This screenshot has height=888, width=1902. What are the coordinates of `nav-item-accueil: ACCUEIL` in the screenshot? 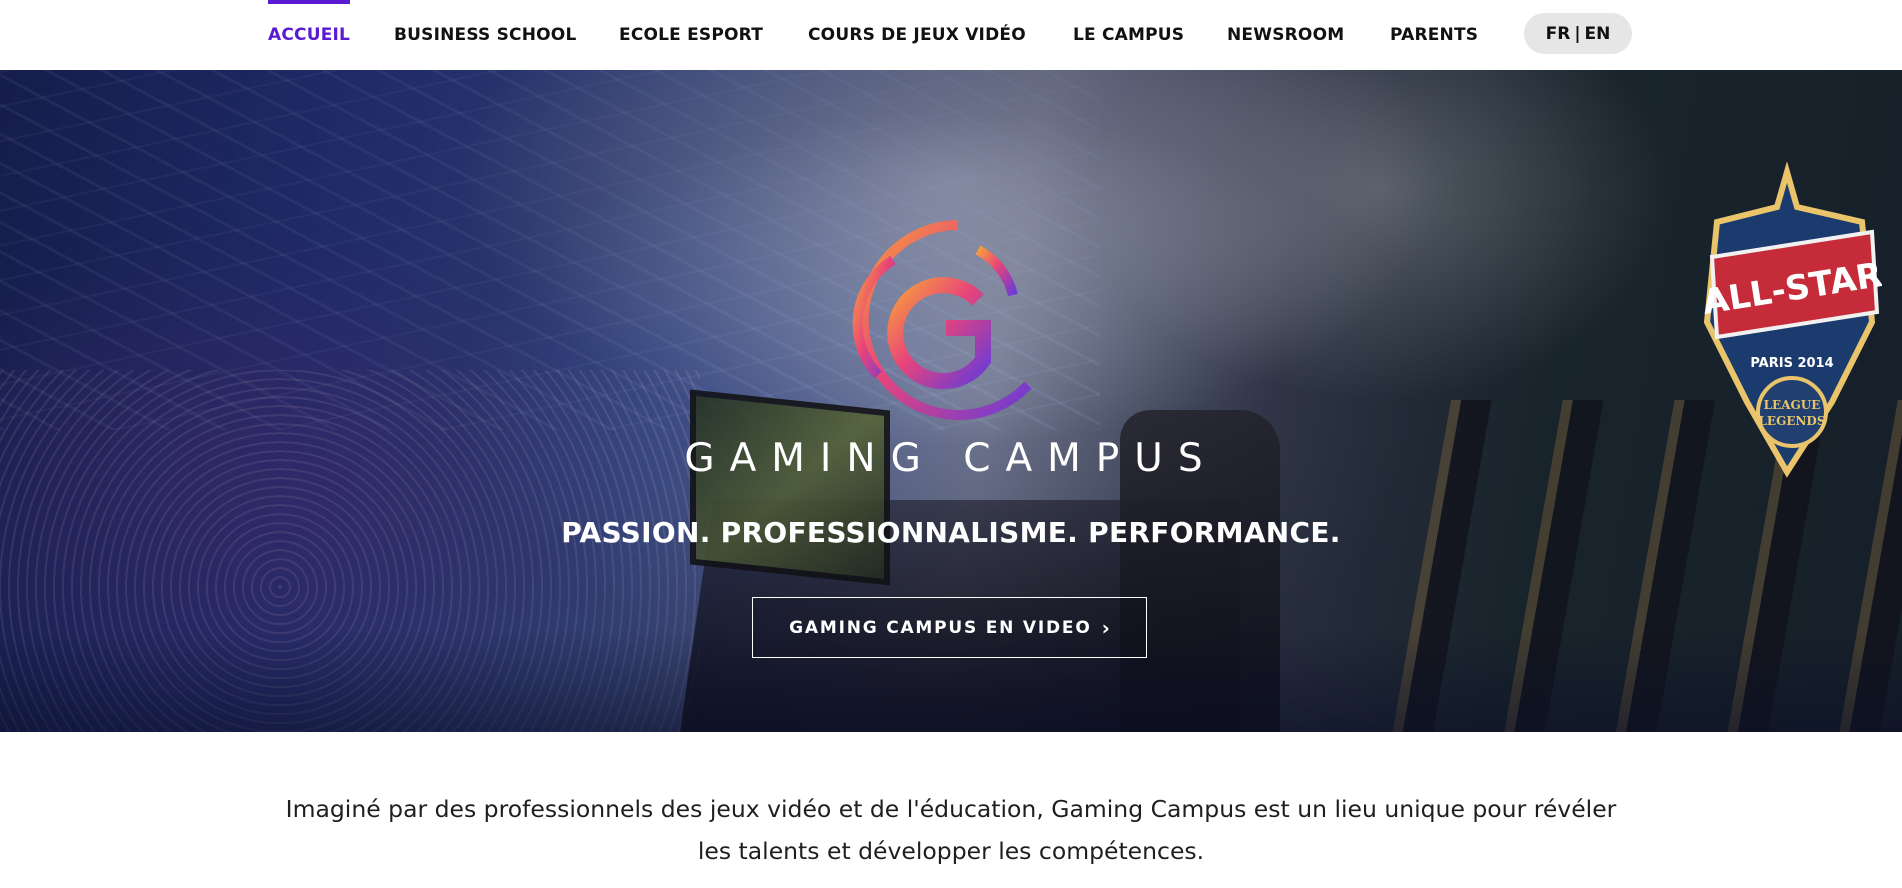 It's located at (309, 35).